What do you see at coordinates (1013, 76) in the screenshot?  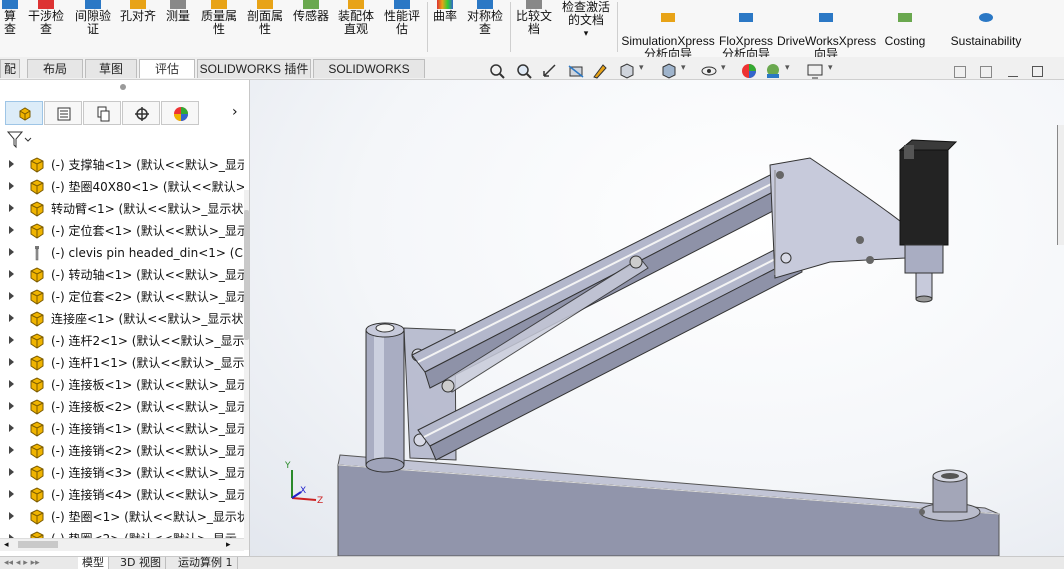 I see `minimize-window-icon` at bounding box center [1013, 76].